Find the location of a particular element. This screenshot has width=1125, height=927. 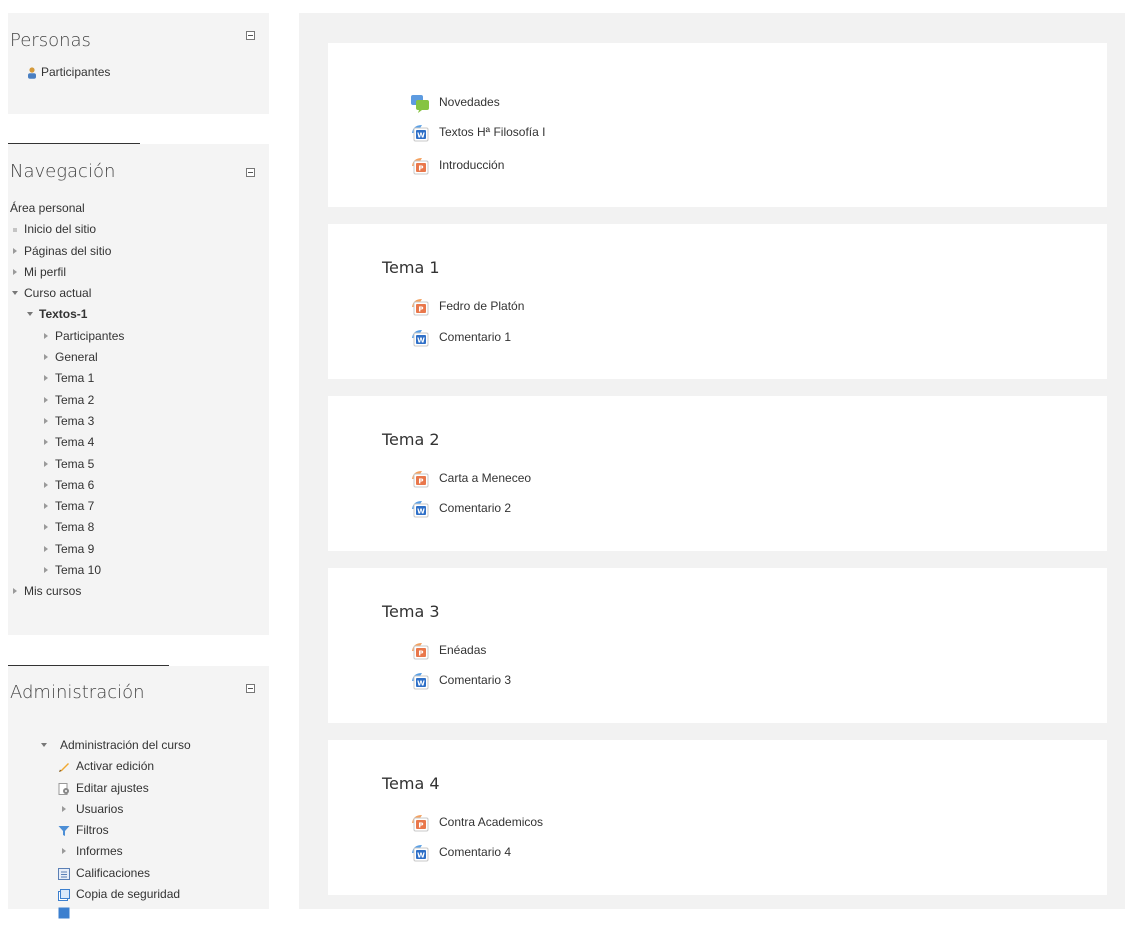

nav-informes: Informes is located at coordinates (135, 851).